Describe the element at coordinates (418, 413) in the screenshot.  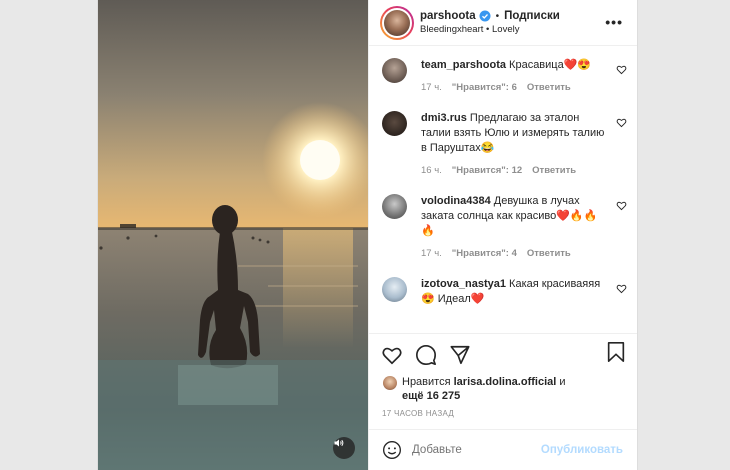
I see `post-time-ago: 17 ЧАСОВ НАЗАД` at that location.